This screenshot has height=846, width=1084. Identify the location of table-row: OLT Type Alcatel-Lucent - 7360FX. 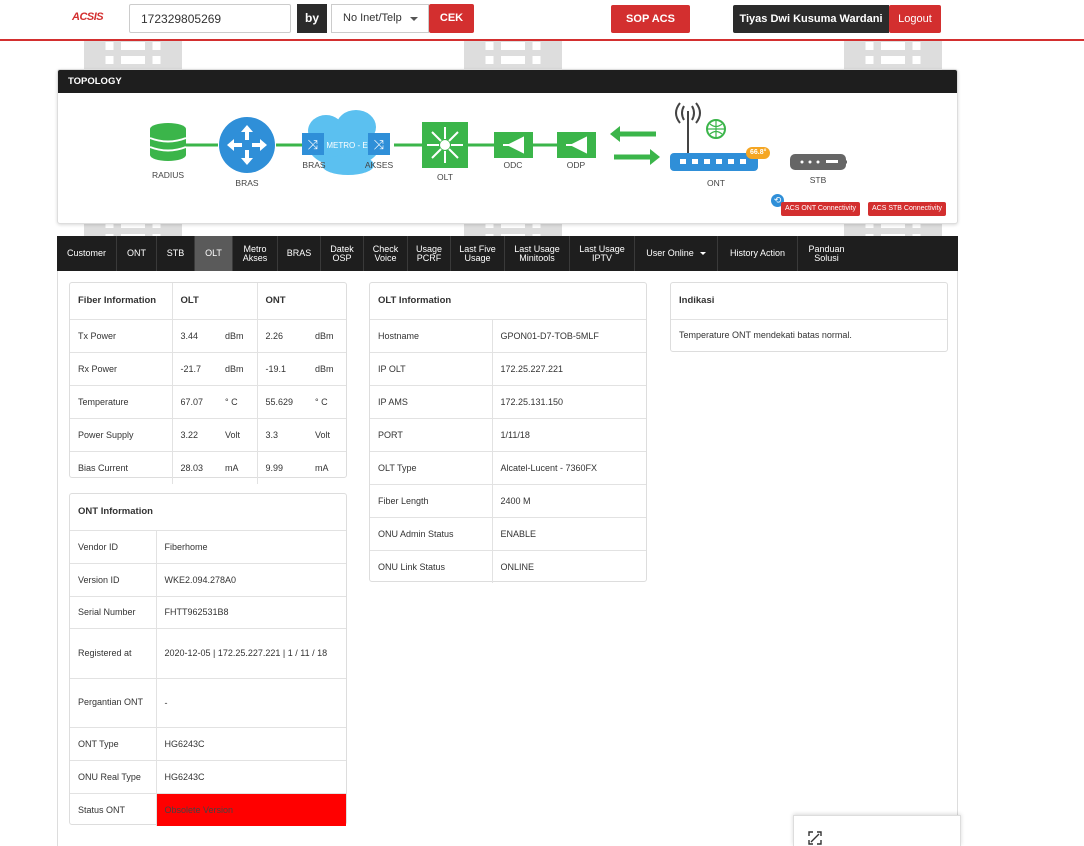
(508, 467).